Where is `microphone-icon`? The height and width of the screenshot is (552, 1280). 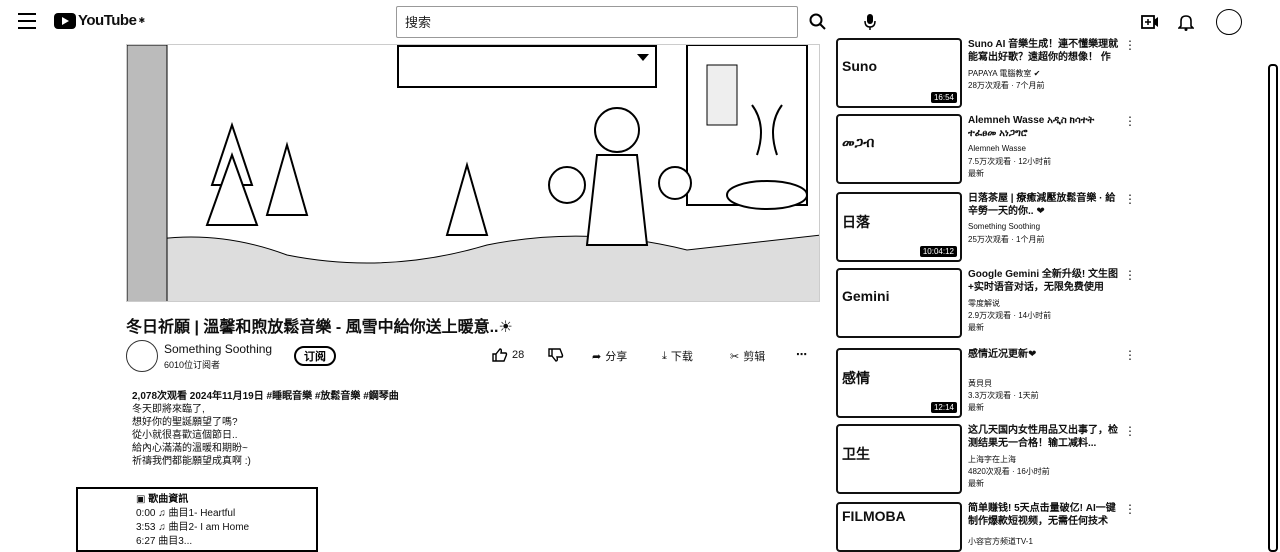 microphone-icon is located at coordinates (870, 22).